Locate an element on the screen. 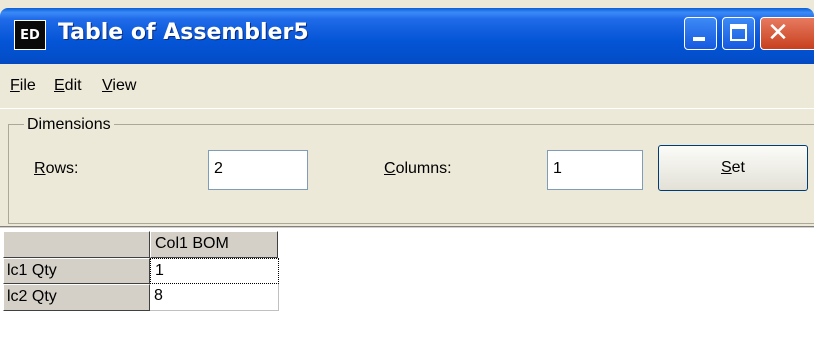 Image resolution: width=814 pixels, height=337 pixels. set-button-label: et is located at coordinates (738, 167).